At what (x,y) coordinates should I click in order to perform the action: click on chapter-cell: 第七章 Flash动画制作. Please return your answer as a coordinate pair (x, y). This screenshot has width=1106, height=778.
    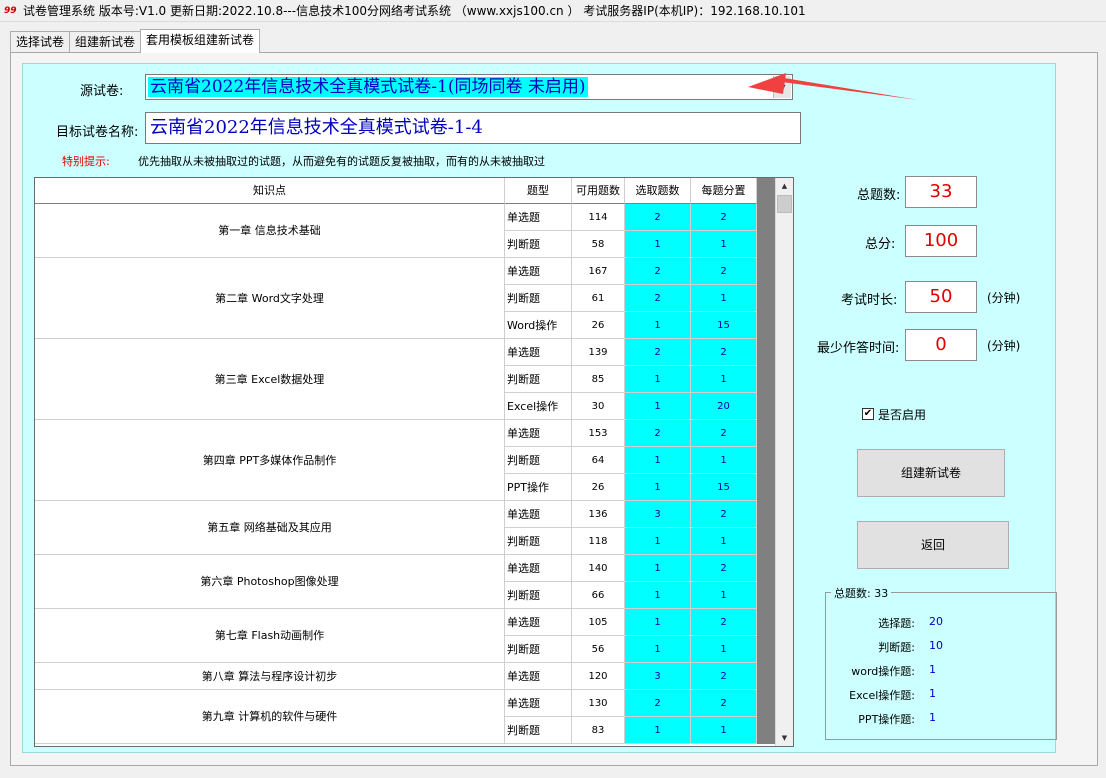
    Looking at the image, I should click on (270, 636).